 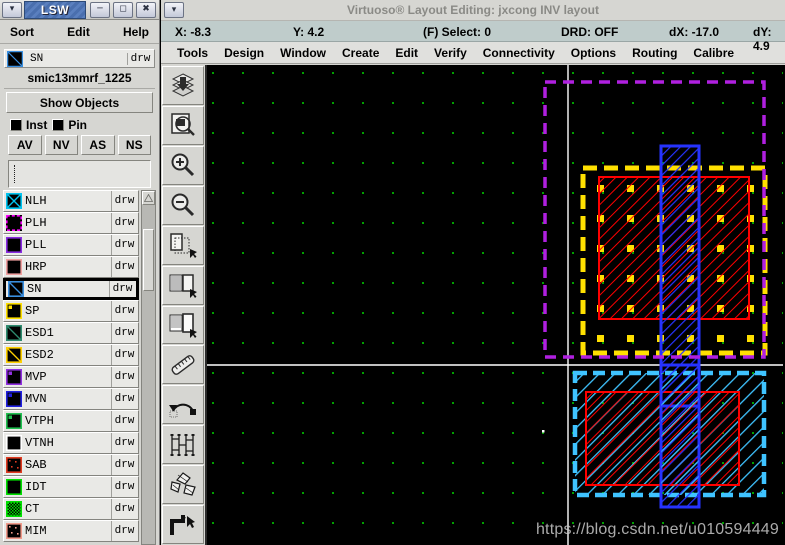 I want to click on chop-icon, so click(x=183, y=485).